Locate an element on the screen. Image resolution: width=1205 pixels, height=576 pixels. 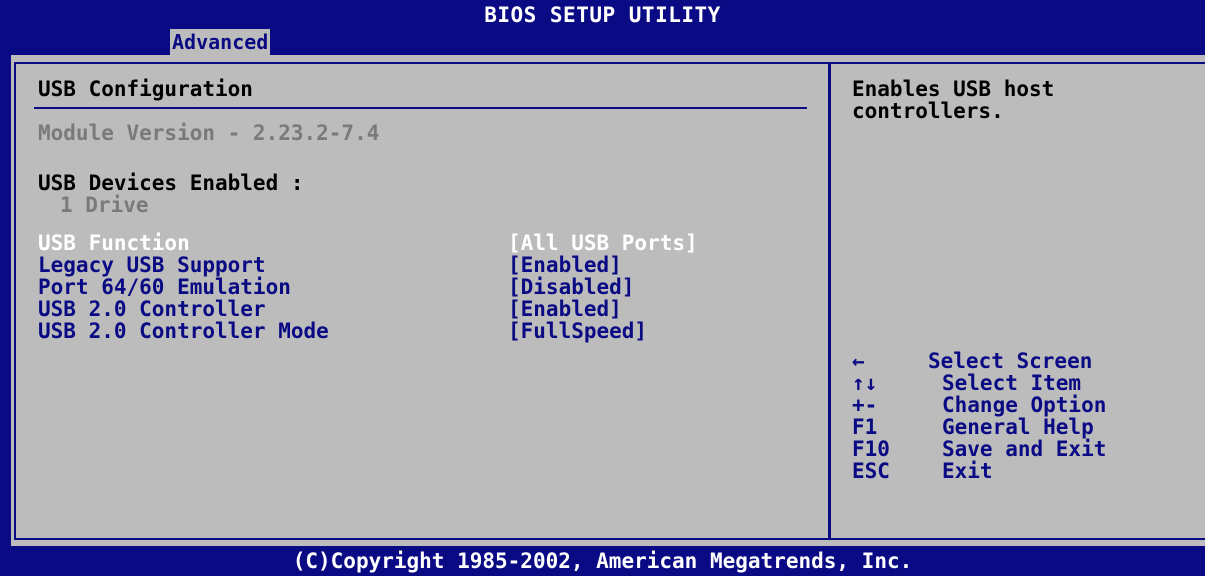
key-action: Exit is located at coordinates (967, 471).